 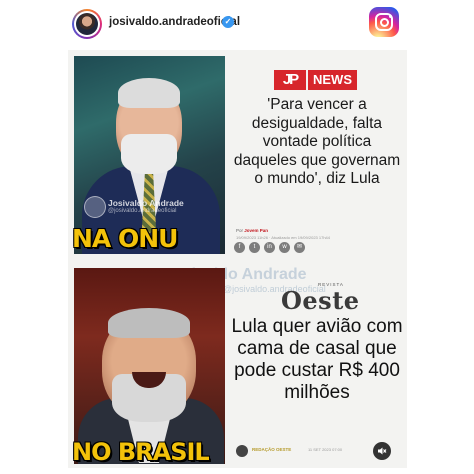 I want to click on post-header: josivaldo.andradeoficial ✓, so click(x=237, y=23).